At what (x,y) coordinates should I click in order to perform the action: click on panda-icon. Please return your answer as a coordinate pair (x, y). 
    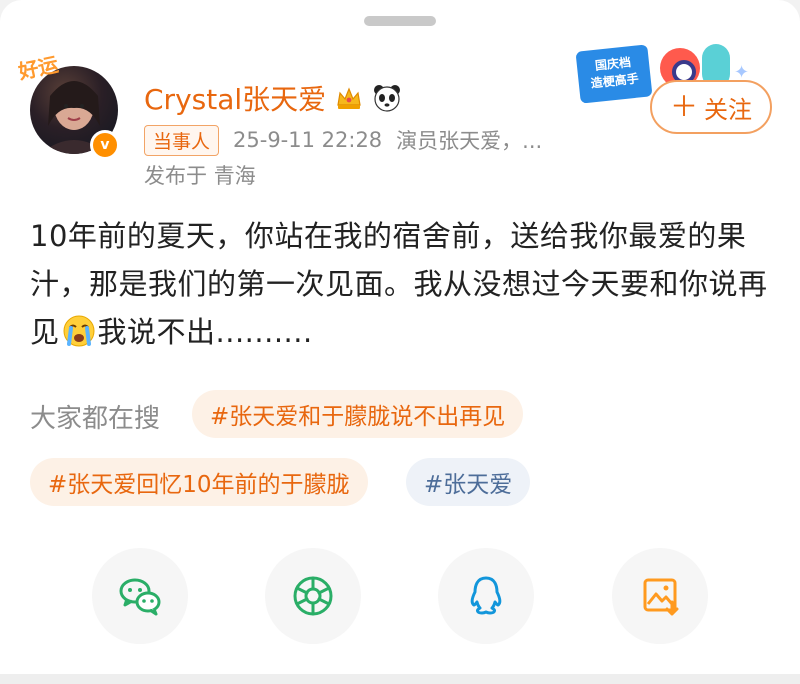
    Looking at the image, I should click on (387, 98).